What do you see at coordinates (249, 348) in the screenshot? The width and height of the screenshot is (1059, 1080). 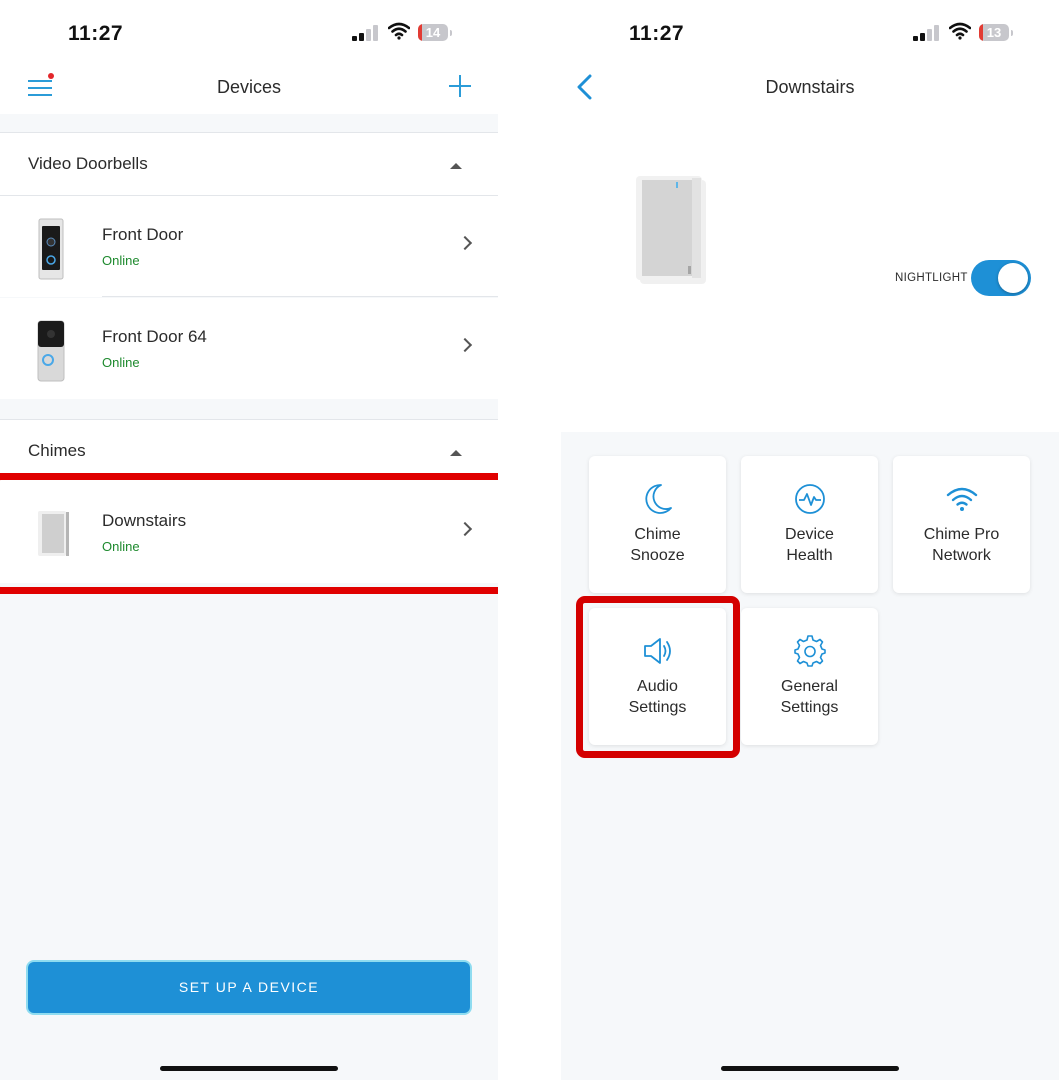 I see `device-row-front-door-64: Front Door 64 Online` at bounding box center [249, 348].